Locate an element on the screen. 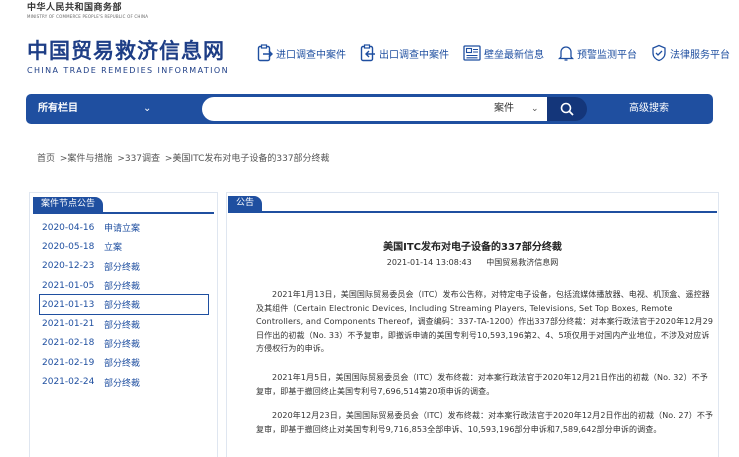  nav-warning-label: 预警监测平台 is located at coordinates (607, 55).